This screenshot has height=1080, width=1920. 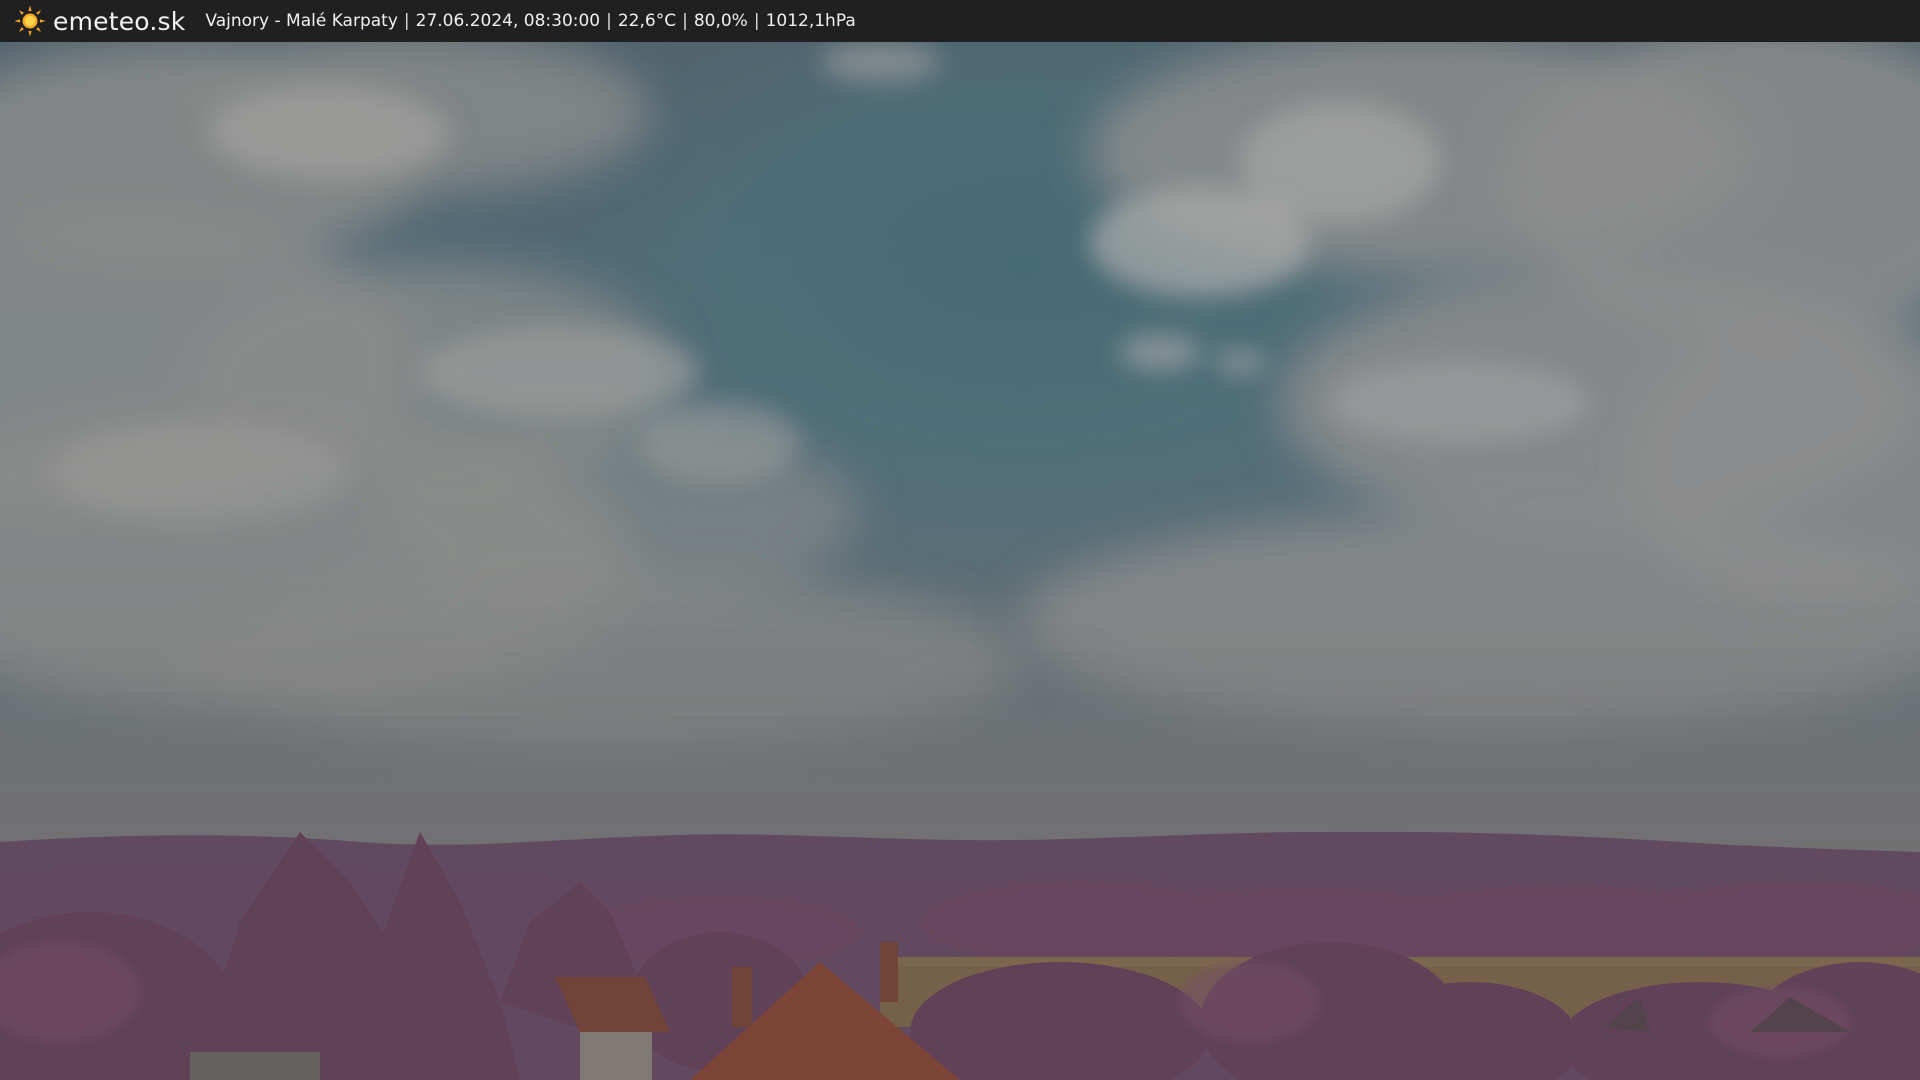 What do you see at coordinates (508, 21) in the screenshot?
I see `datetime-label: 27.06.2024, 08:30:00` at bounding box center [508, 21].